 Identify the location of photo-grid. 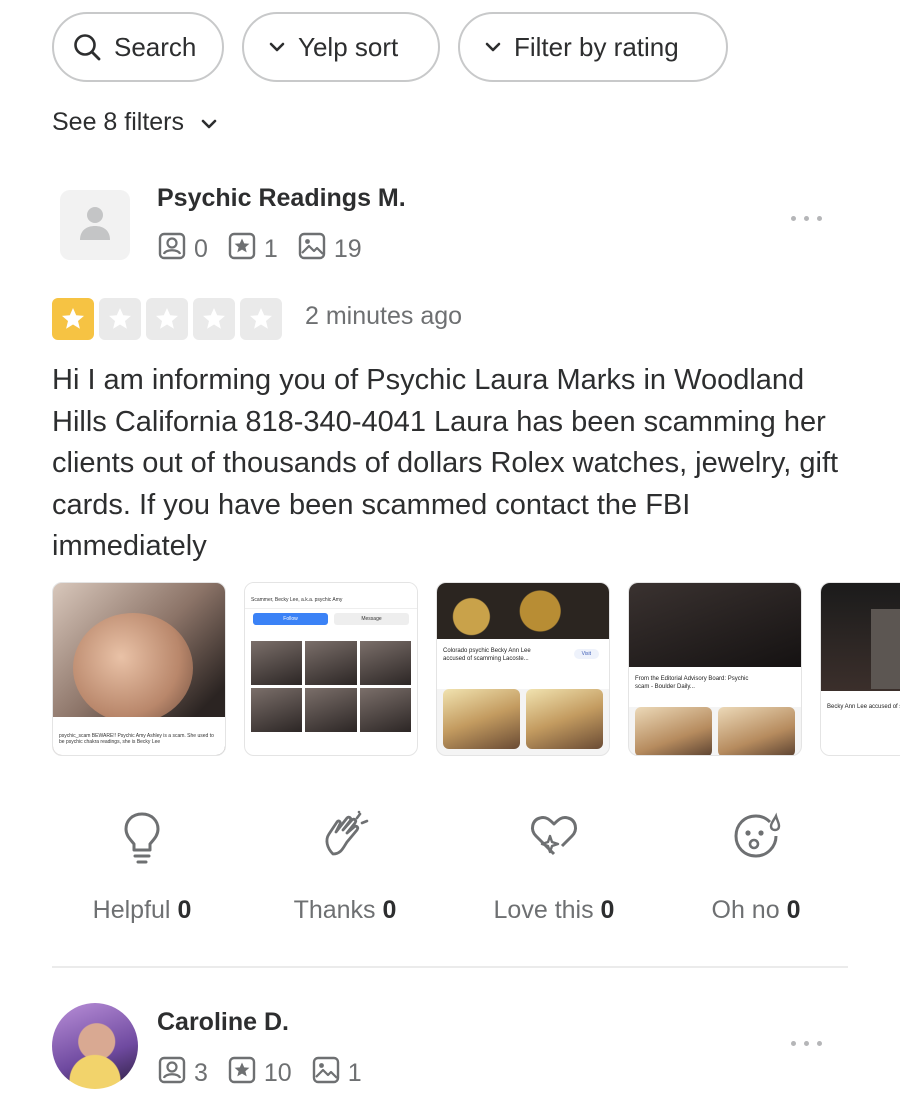
(331, 680).